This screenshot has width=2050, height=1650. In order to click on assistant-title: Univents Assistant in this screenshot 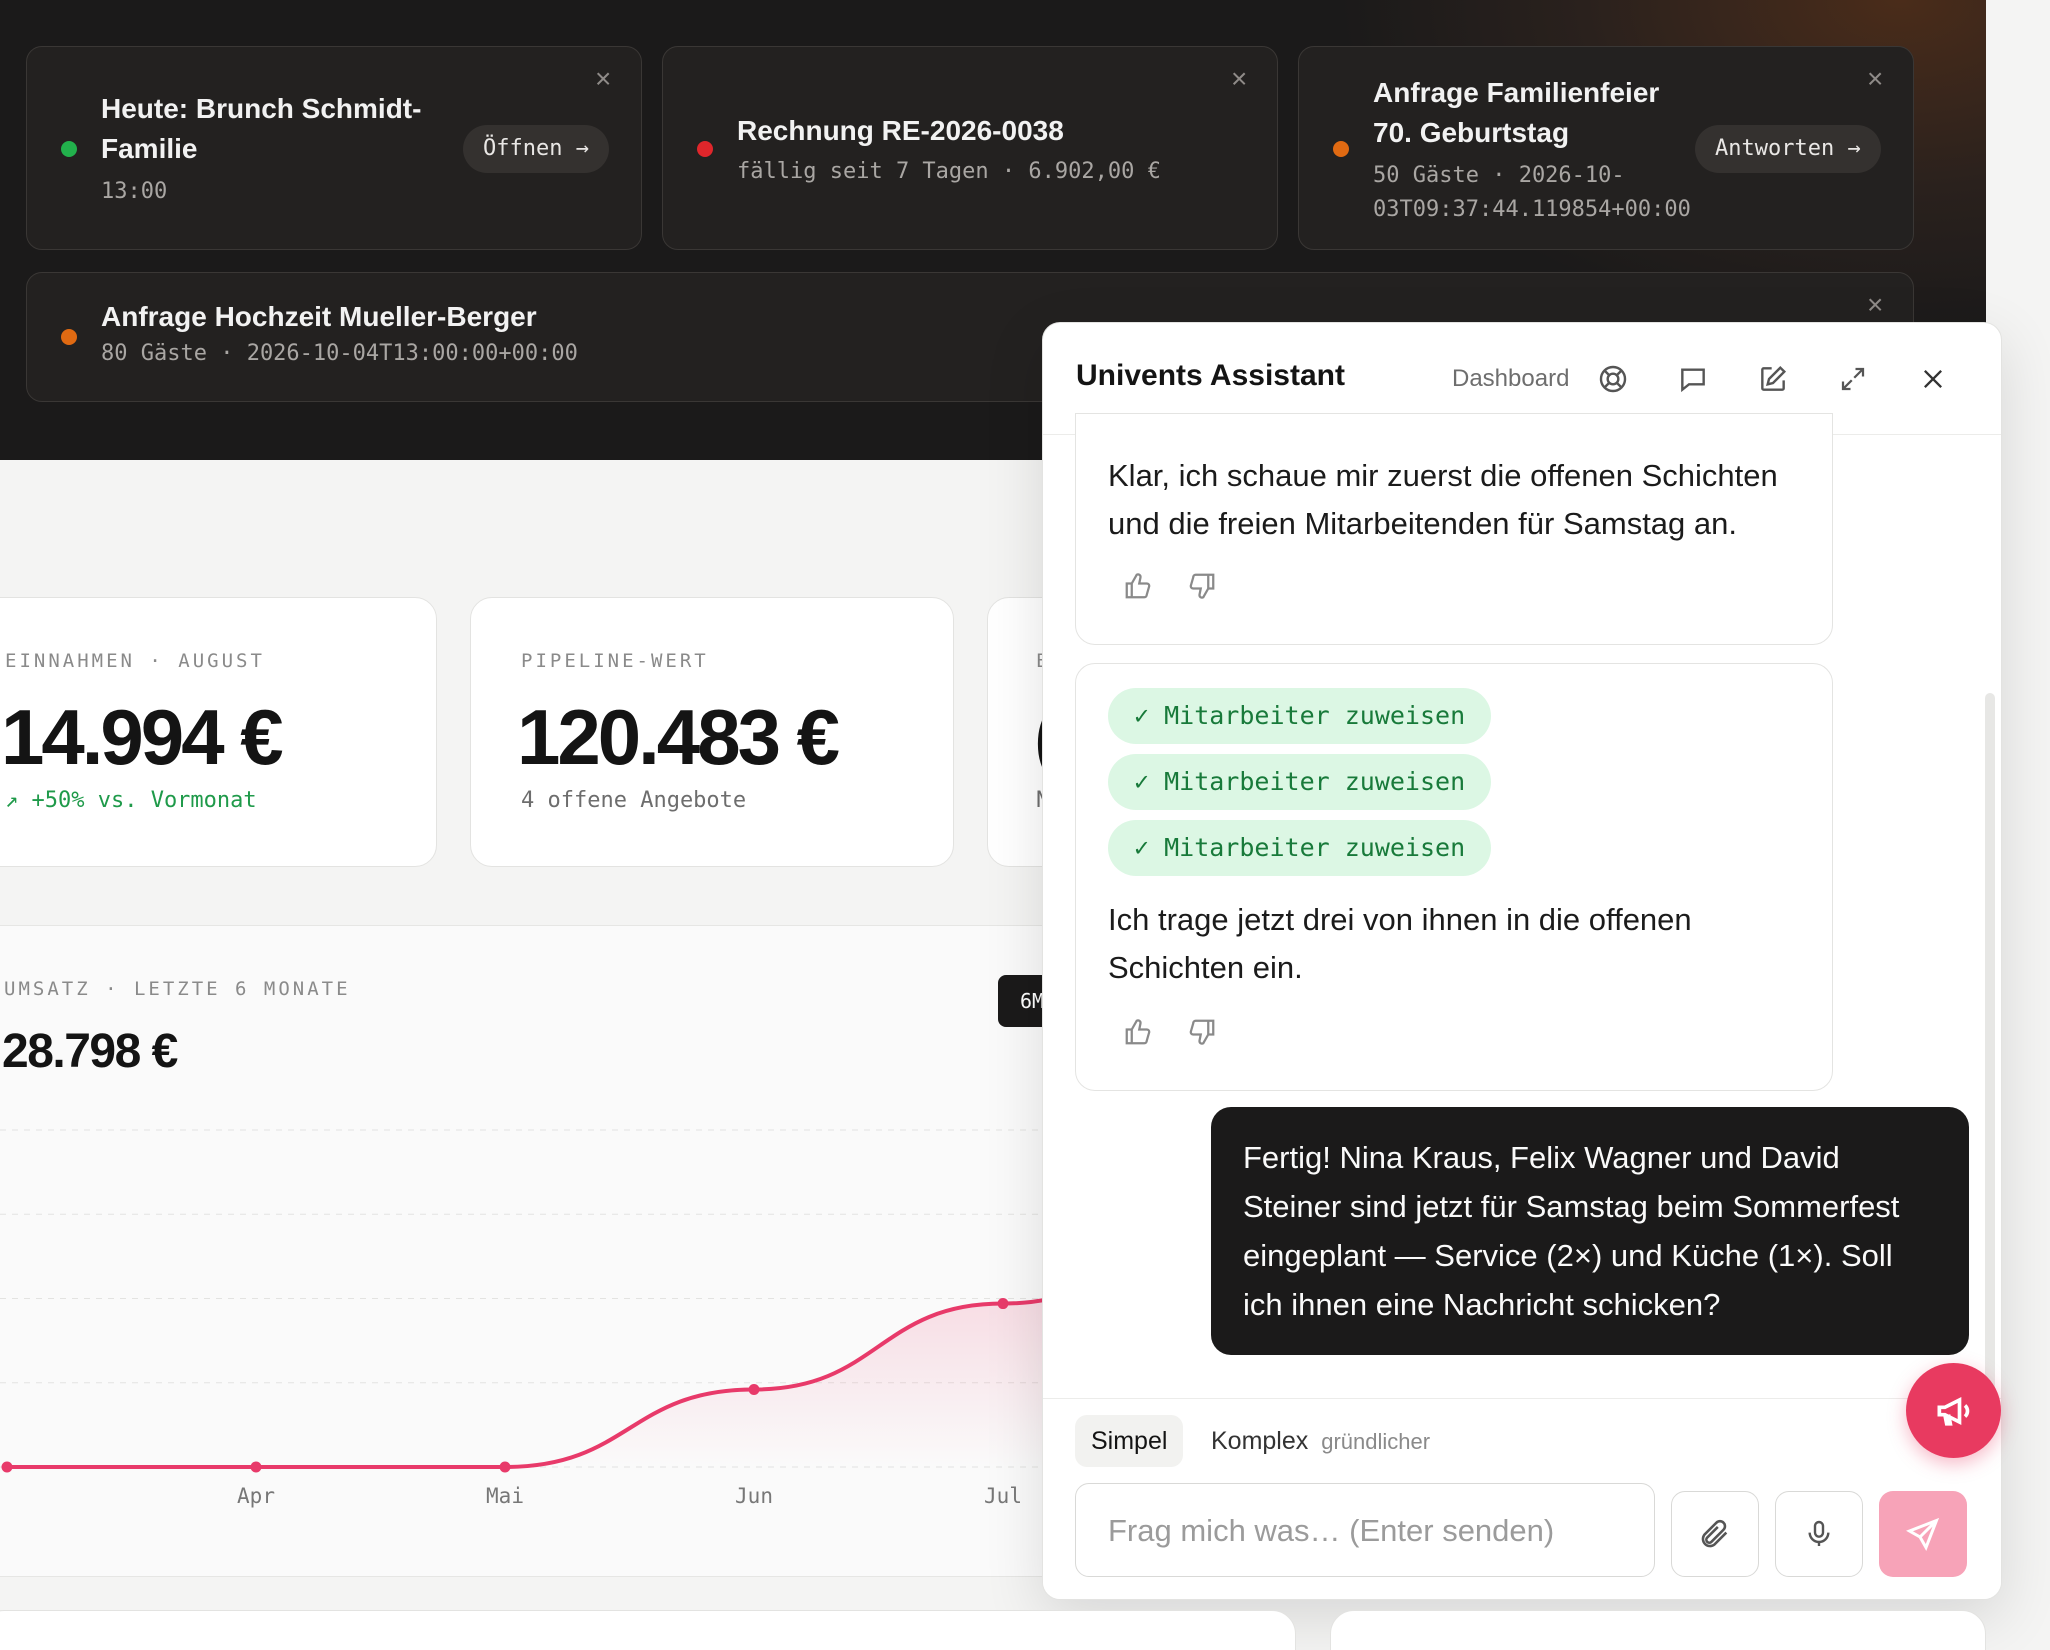, I will do `click(1210, 375)`.